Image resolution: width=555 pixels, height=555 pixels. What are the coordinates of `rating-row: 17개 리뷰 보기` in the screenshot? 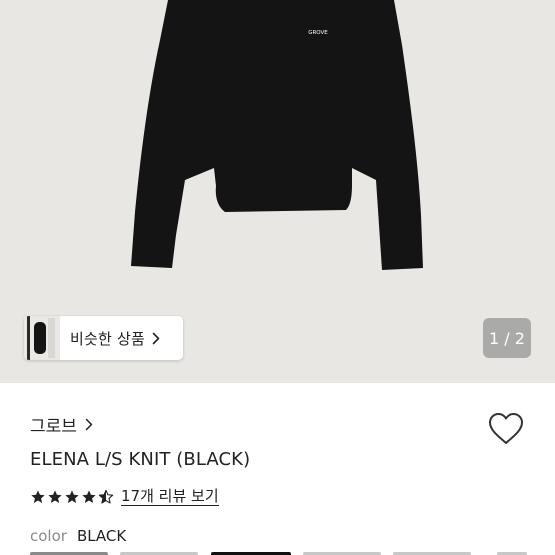 It's located at (124, 496).